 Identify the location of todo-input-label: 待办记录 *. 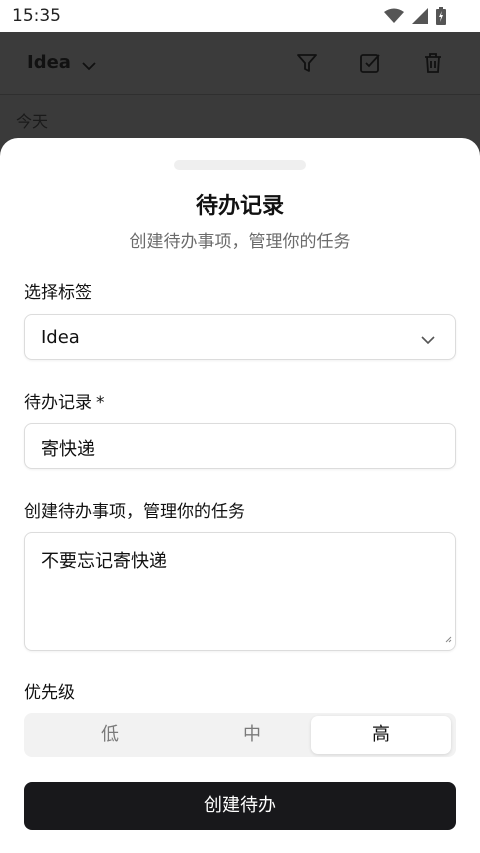
(64, 400).